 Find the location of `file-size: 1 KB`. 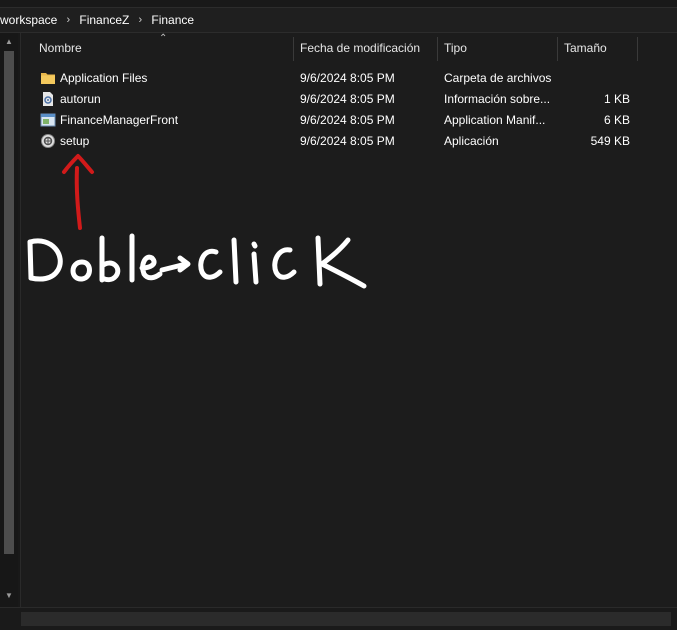

file-size: 1 KB is located at coordinates (616, 99).